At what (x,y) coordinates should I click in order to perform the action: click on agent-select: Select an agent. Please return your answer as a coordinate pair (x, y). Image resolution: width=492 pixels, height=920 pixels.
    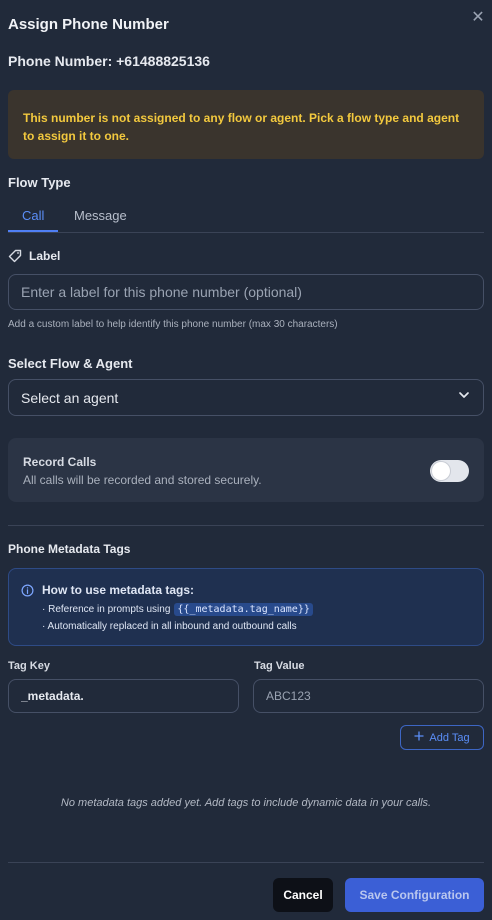
    Looking at the image, I should click on (246, 397).